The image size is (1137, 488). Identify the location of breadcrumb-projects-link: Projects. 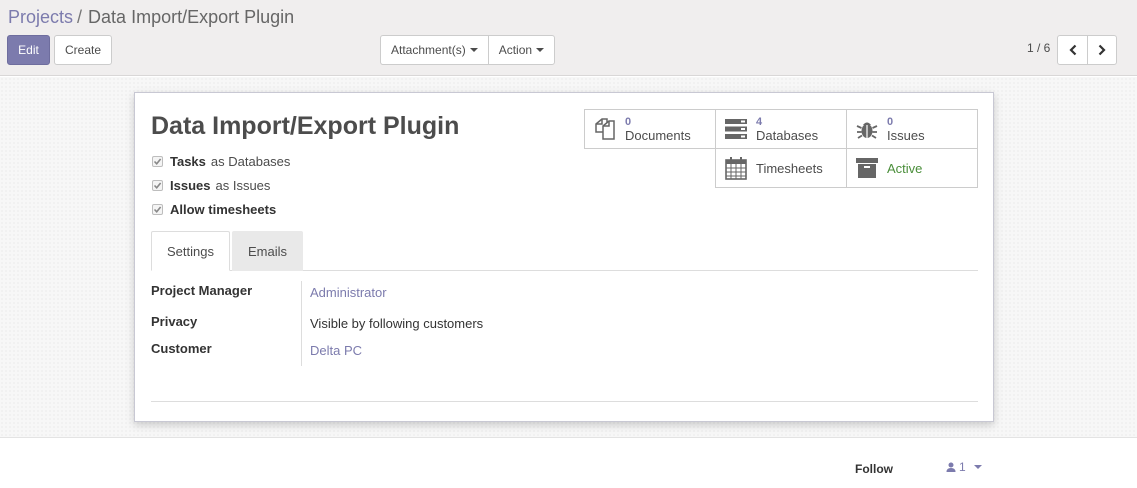
(40, 17).